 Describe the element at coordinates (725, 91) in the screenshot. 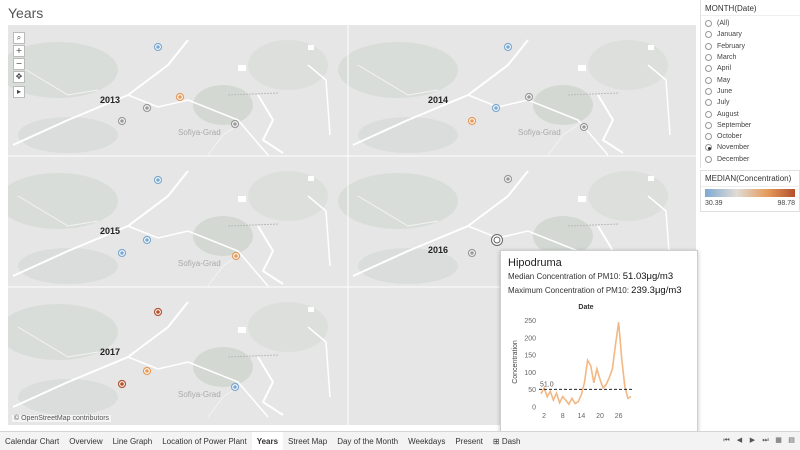

I see `filter-option-label: June` at that location.